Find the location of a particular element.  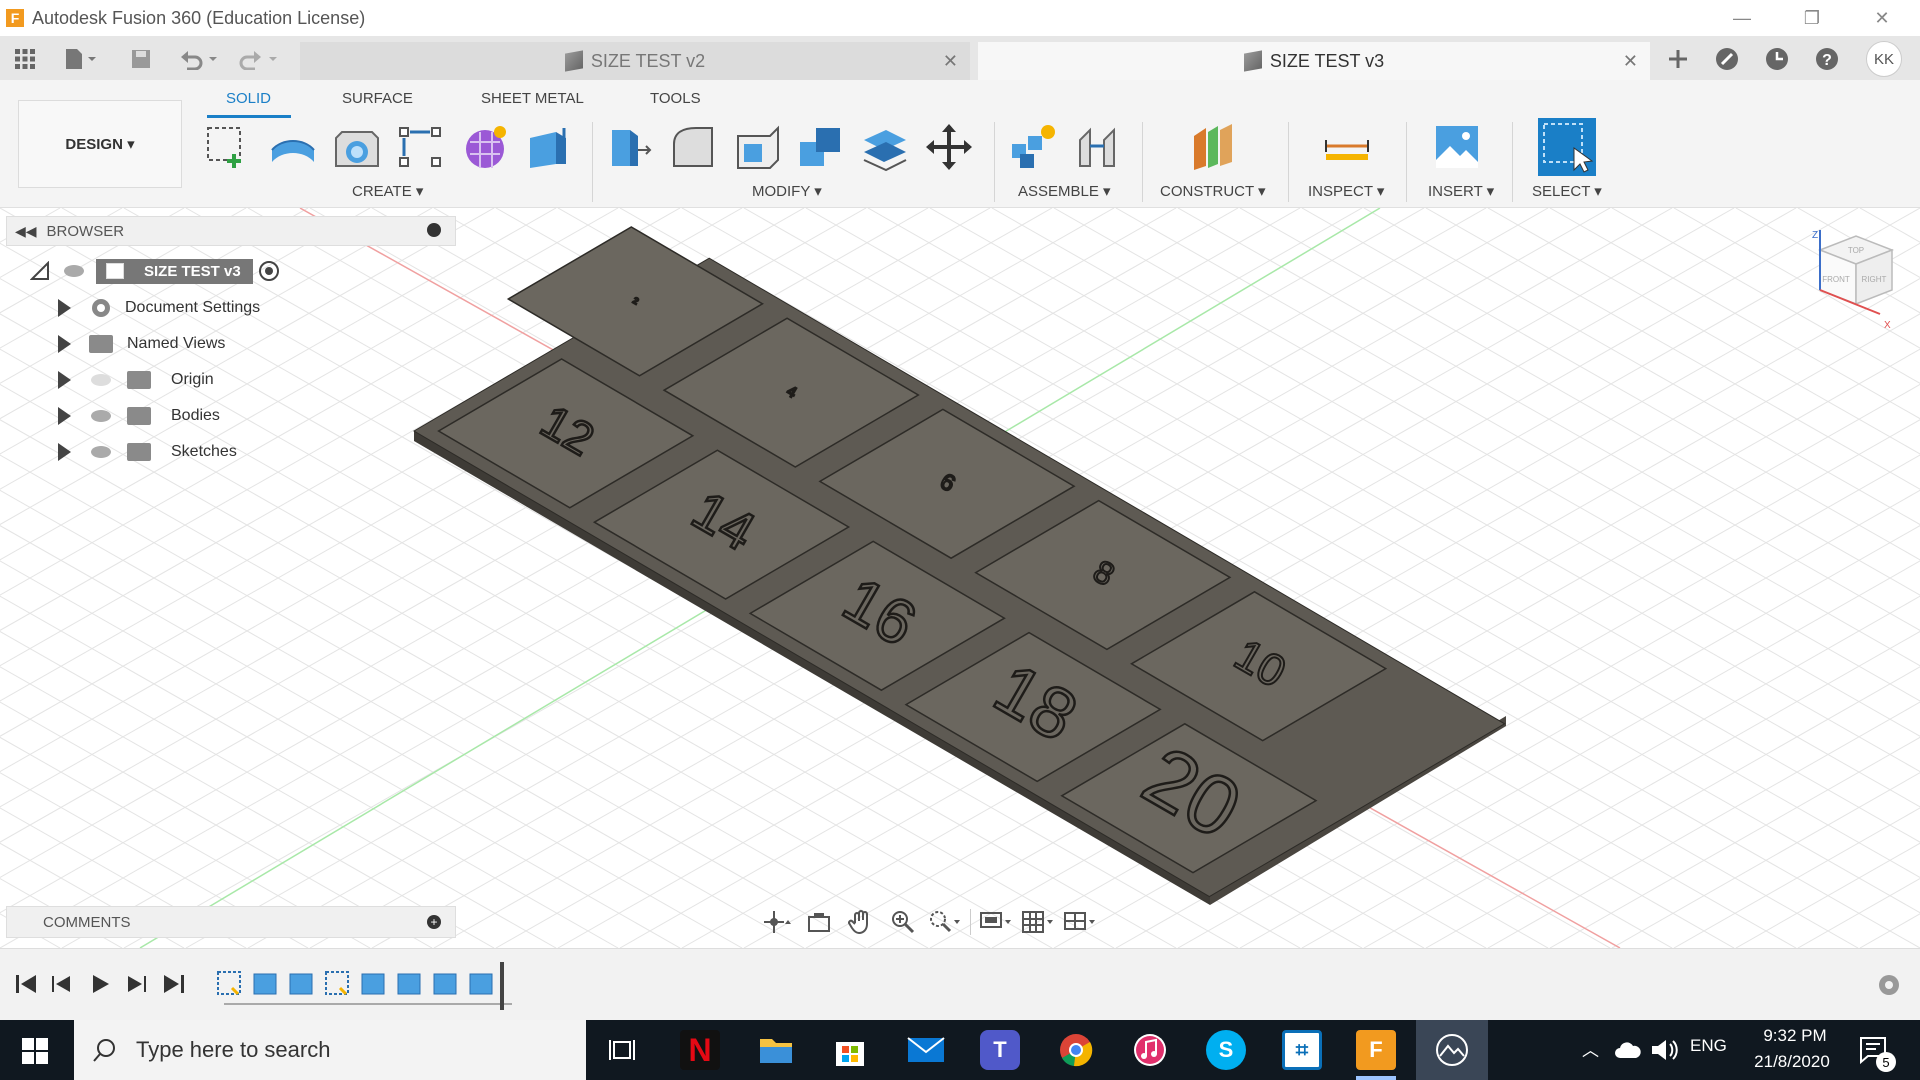

go-to-end-icon is located at coordinates (174, 984).